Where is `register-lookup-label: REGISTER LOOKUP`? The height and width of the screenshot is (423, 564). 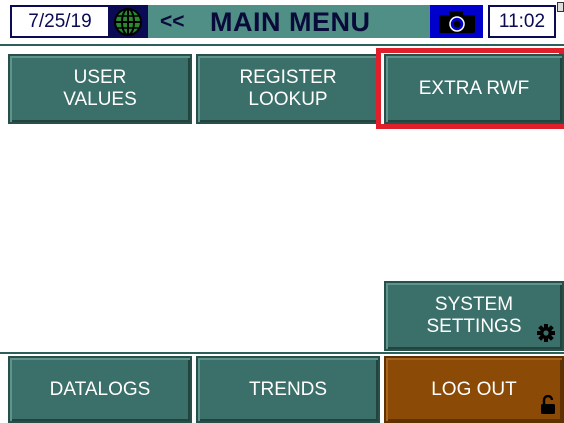
register-lookup-label: REGISTER LOOKUP is located at coordinates (288, 88).